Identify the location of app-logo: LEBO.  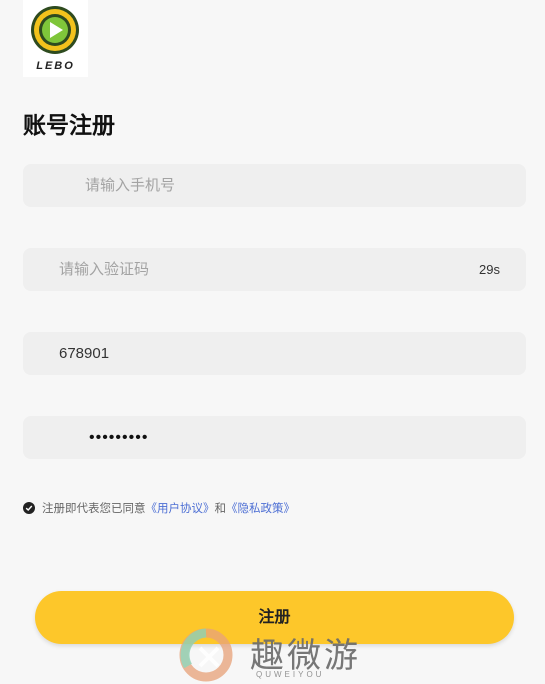
(55, 38).